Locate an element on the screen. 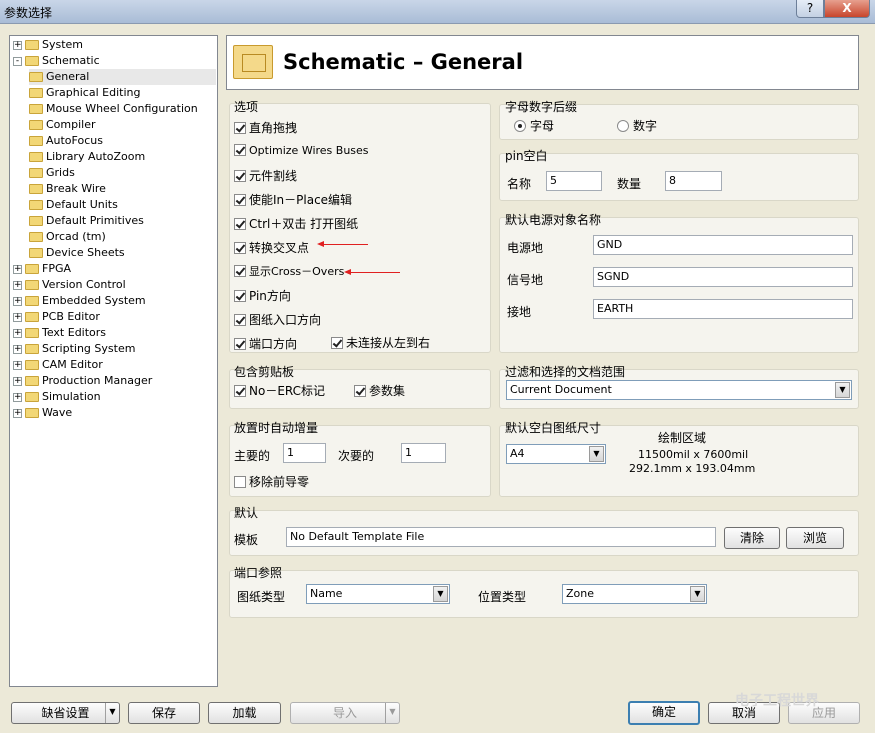 Image resolution: width=875 pixels, height=733 pixels. option-item: Optimize Wires Buses is located at coordinates (301, 150).